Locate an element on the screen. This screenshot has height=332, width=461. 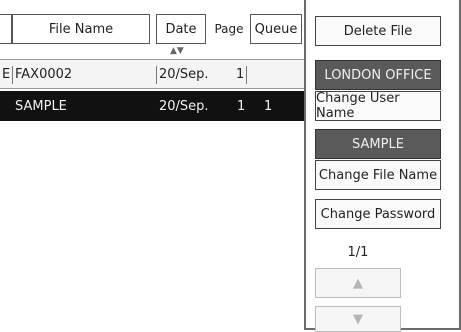
change-file-name-label: Change File Name is located at coordinates (378, 175).